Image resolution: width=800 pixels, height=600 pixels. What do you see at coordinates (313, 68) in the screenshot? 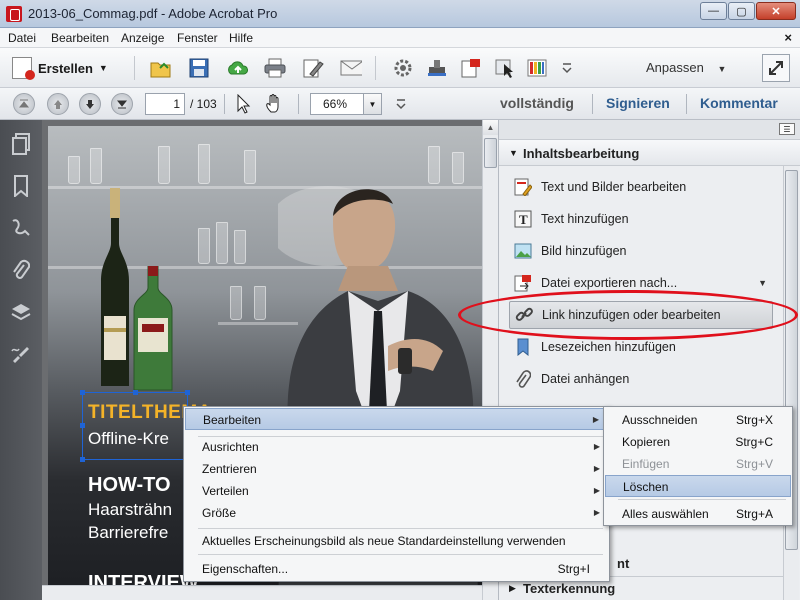
I see `edit-document-icon` at bounding box center [313, 68].